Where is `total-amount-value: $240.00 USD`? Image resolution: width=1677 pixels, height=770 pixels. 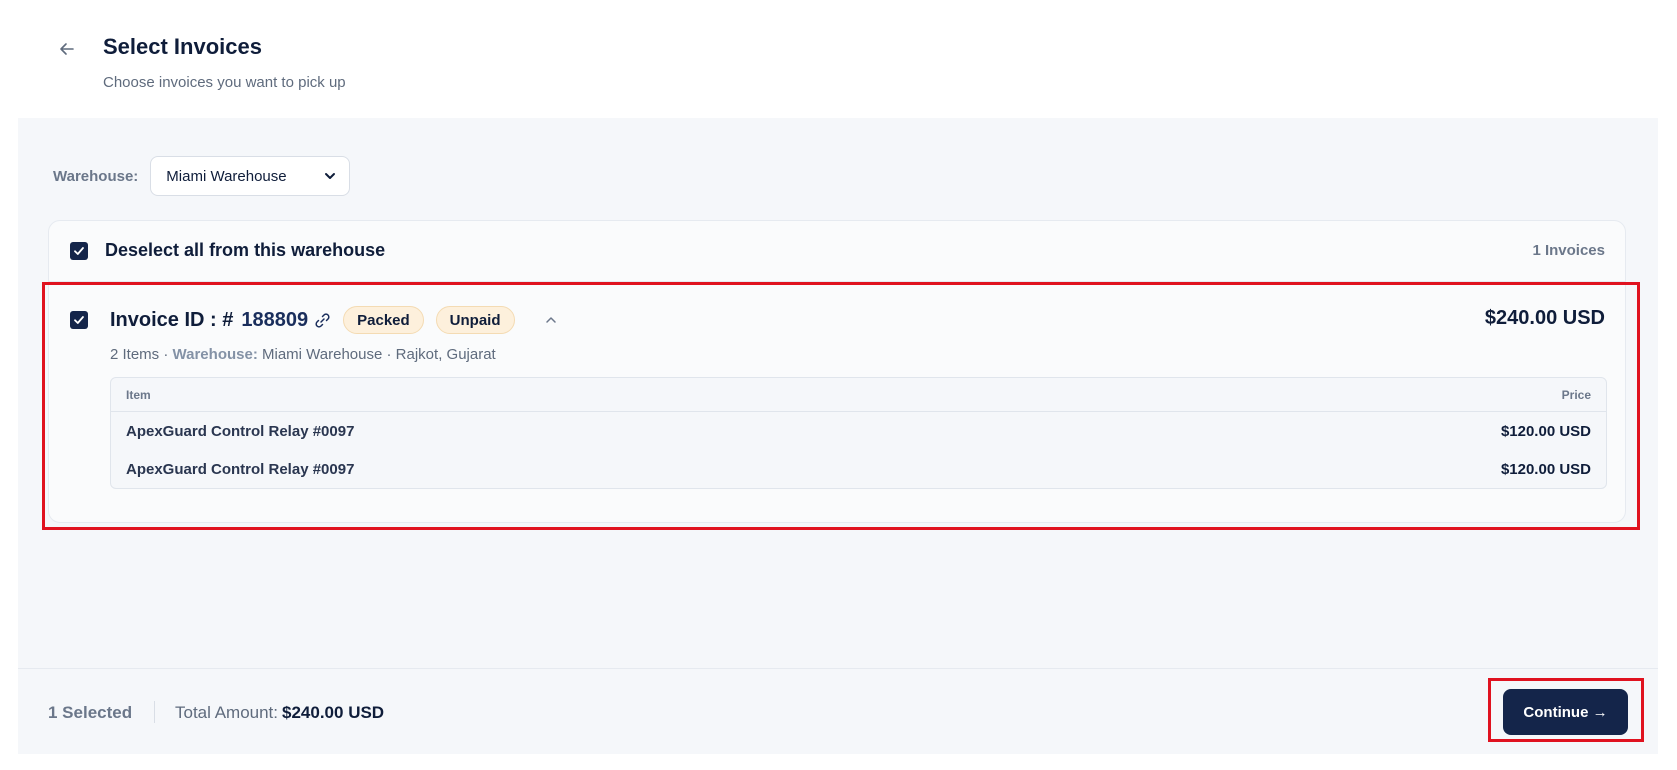 total-amount-value: $240.00 USD is located at coordinates (333, 712).